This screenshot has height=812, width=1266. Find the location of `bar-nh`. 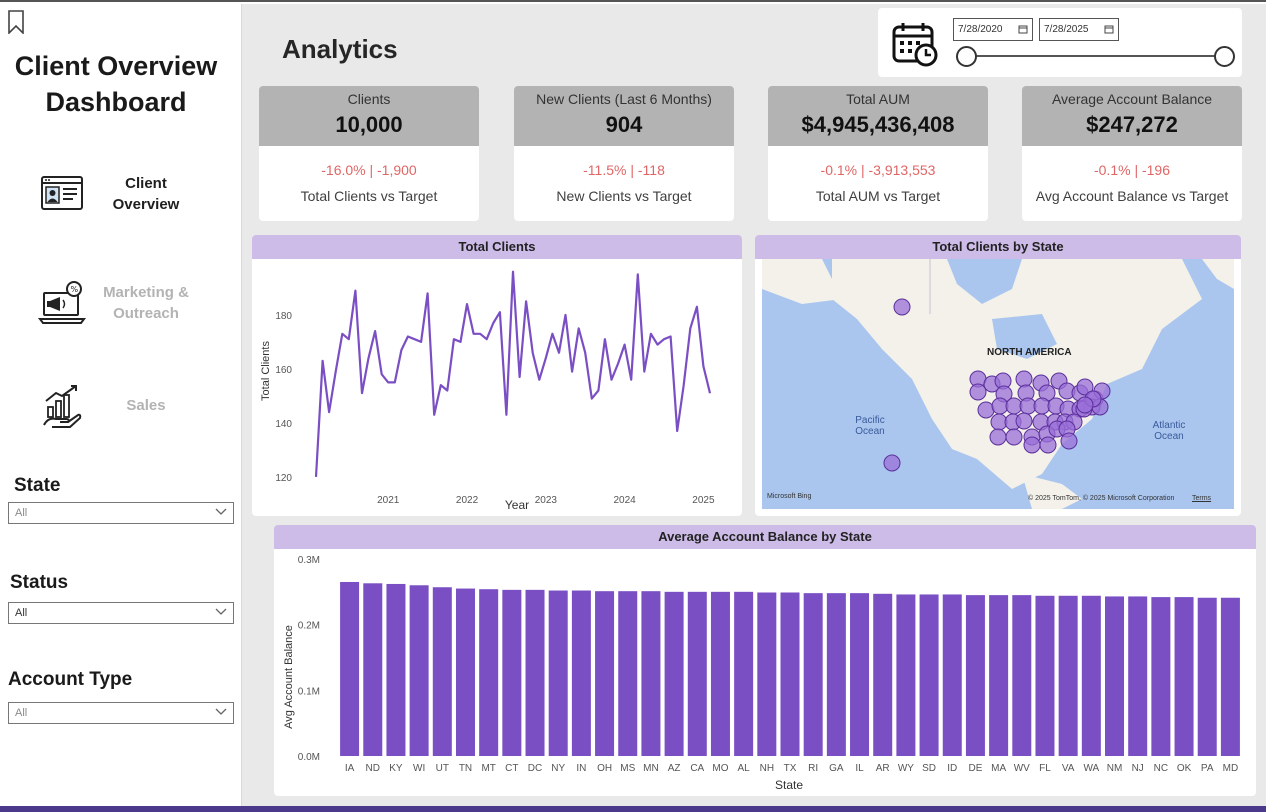

bar-nh is located at coordinates (767, 674).